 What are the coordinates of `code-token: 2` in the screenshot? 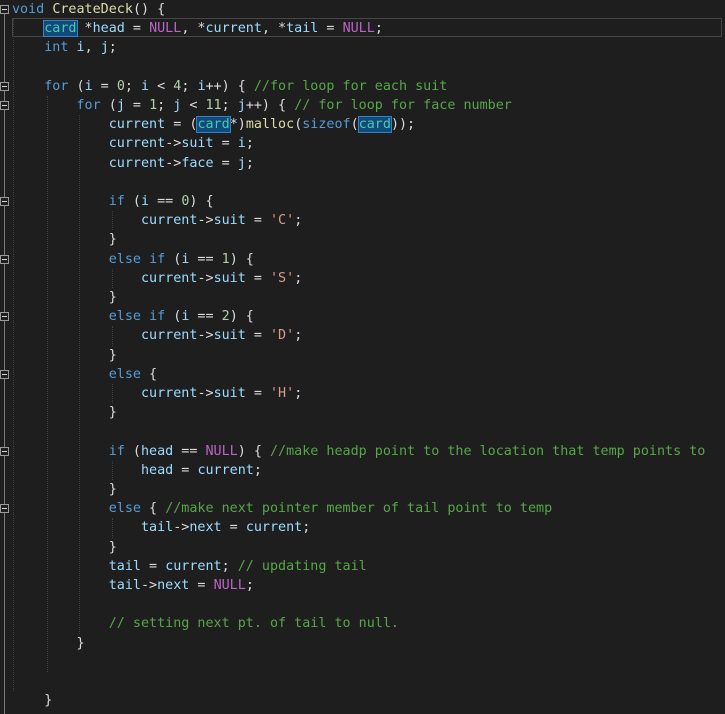 It's located at (225, 317).